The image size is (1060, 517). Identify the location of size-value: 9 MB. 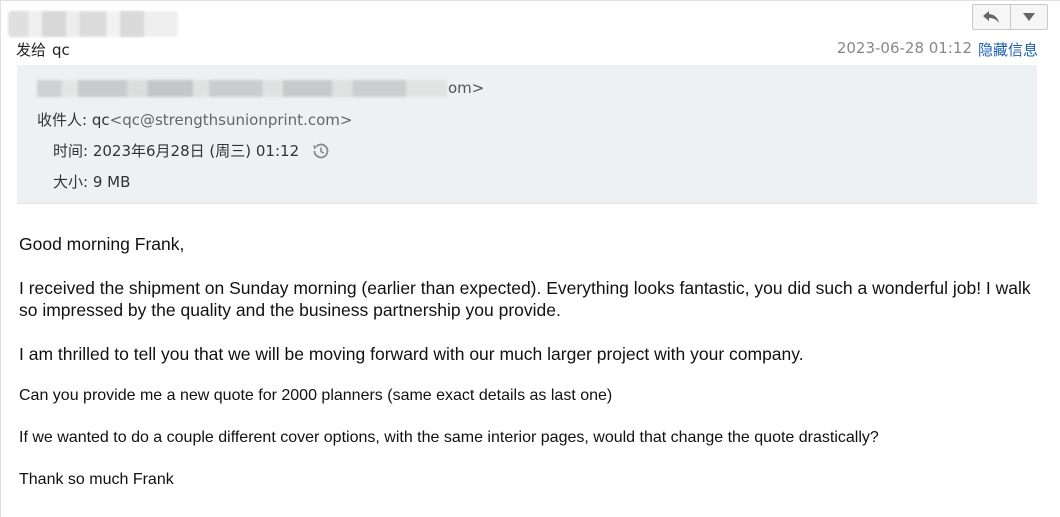
(111, 181).